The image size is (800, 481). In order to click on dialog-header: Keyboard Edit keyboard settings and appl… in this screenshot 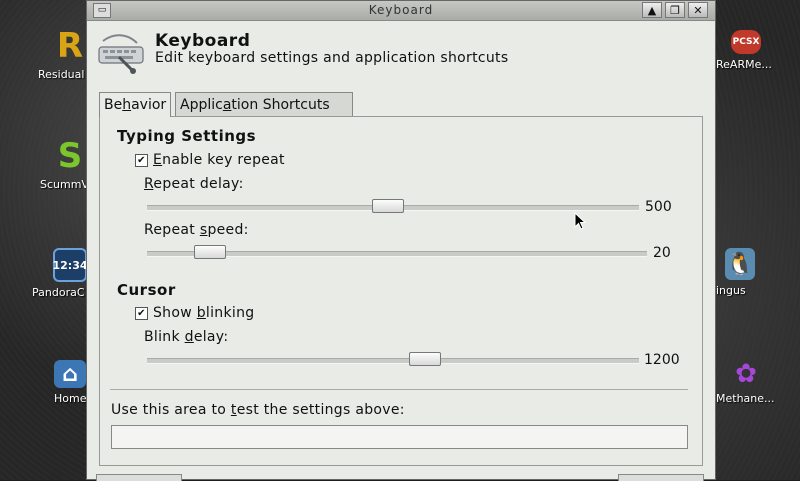, I will do `click(397, 54)`.